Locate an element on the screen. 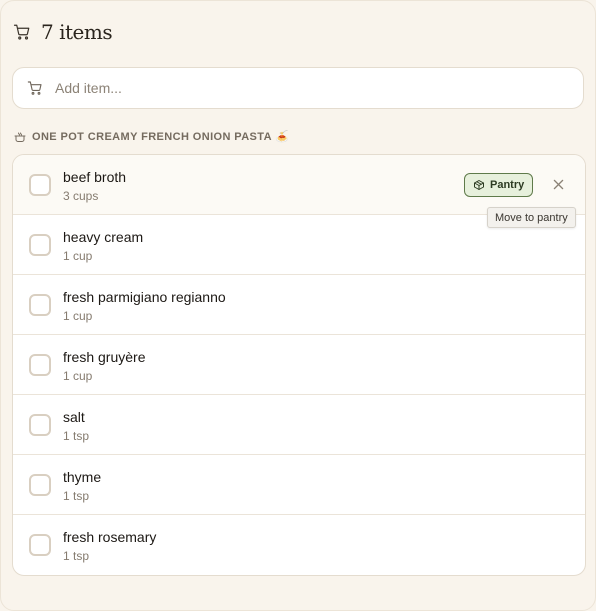 The image size is (596, 611). item-count-title: 7 items is located at coordinates (77, 32).